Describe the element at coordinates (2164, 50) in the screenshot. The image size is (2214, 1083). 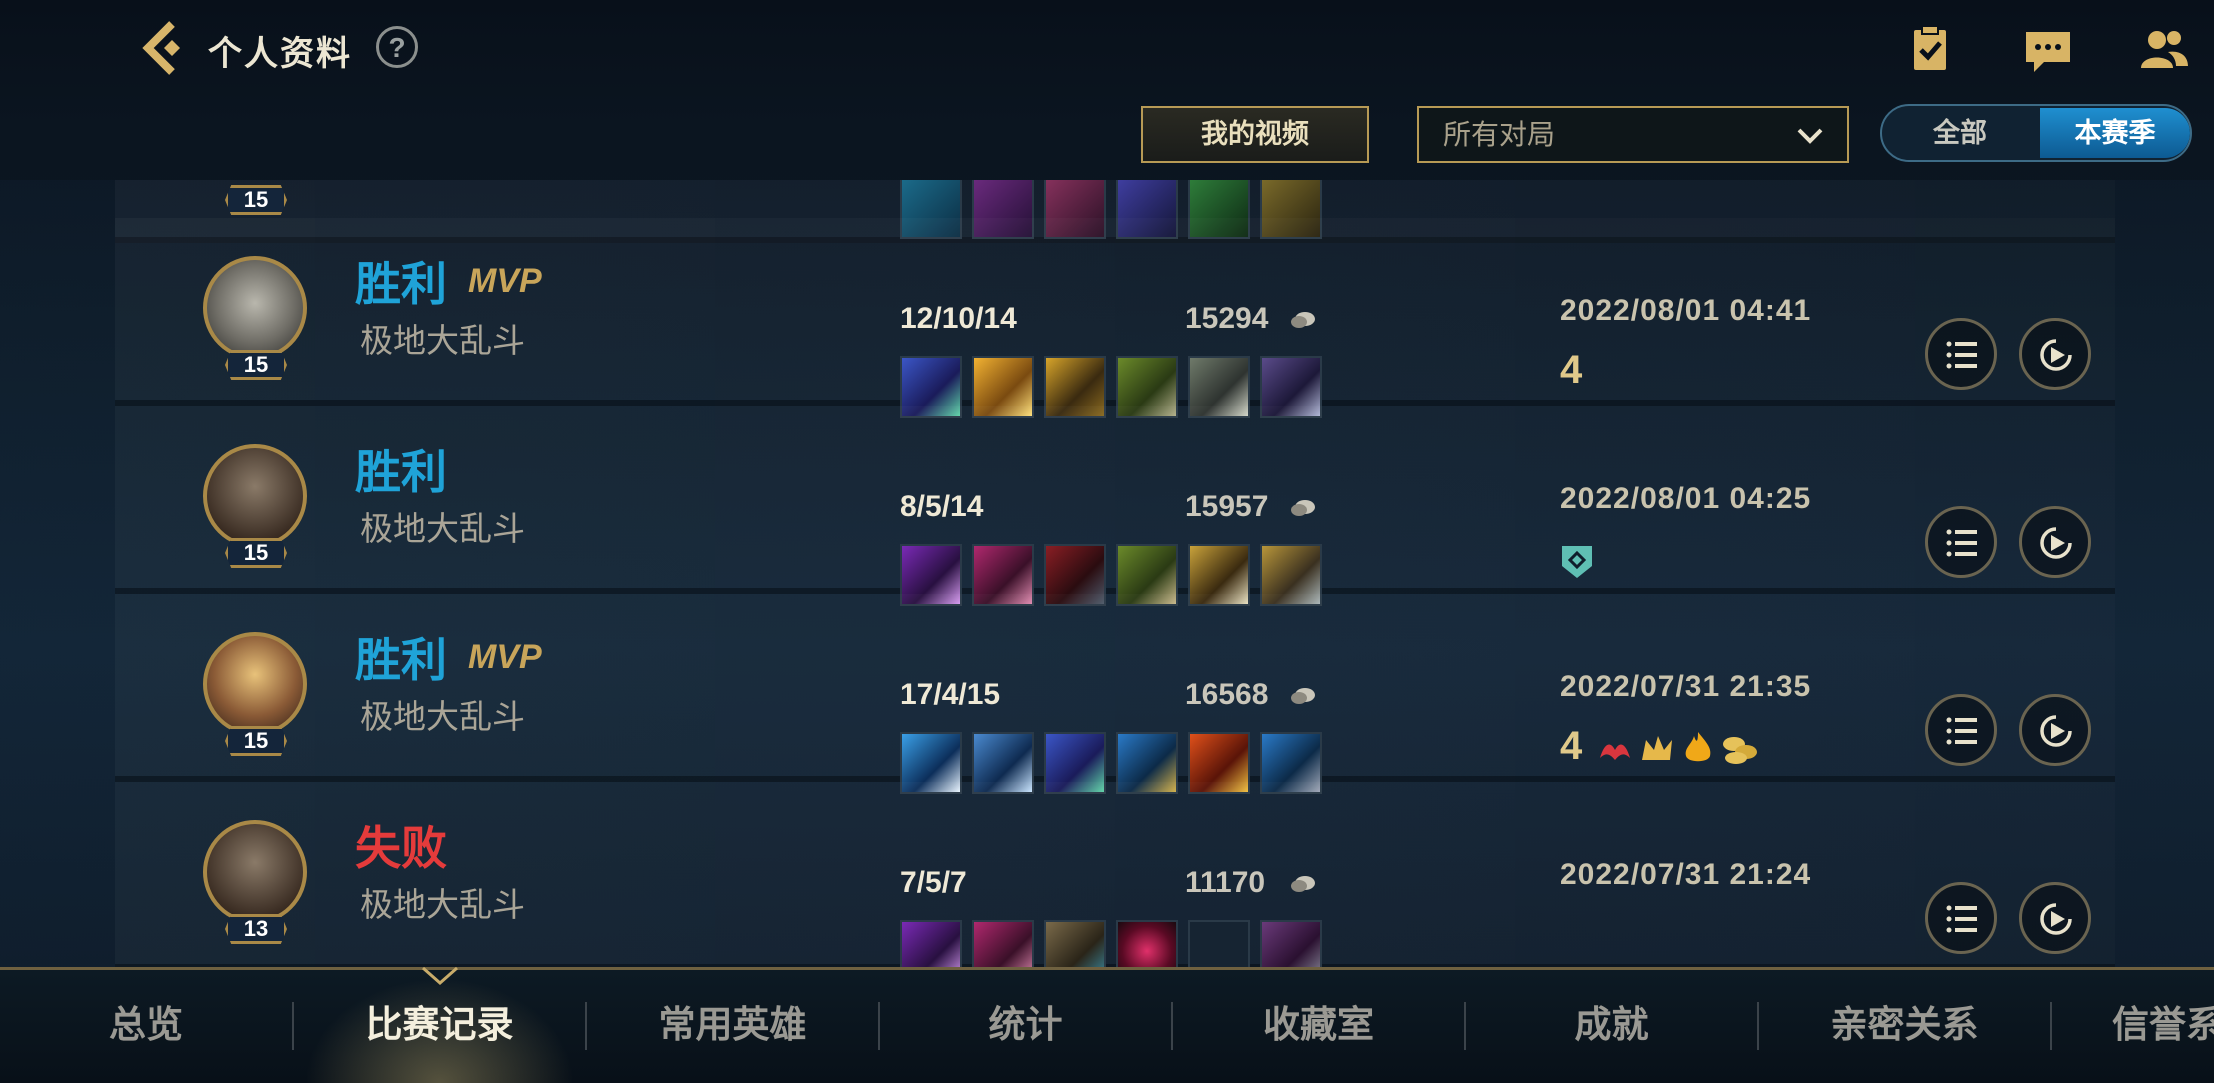
I see `friends-icon` at that location.